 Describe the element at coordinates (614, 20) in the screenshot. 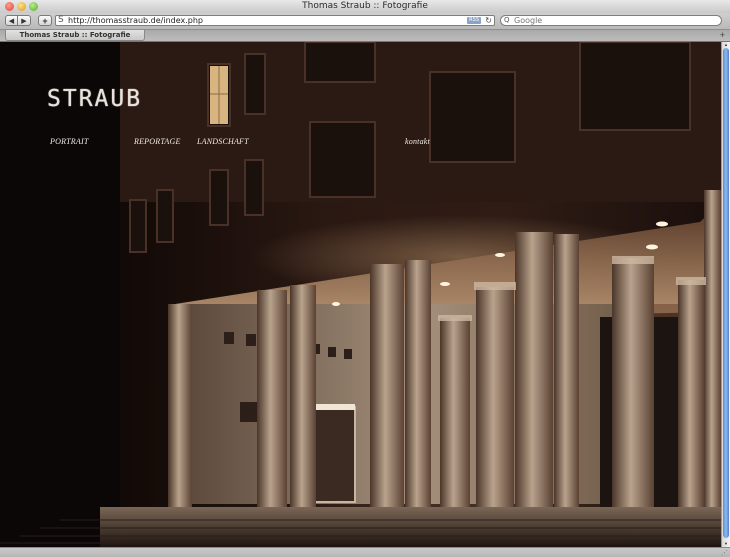

I see `search-input` at that location.